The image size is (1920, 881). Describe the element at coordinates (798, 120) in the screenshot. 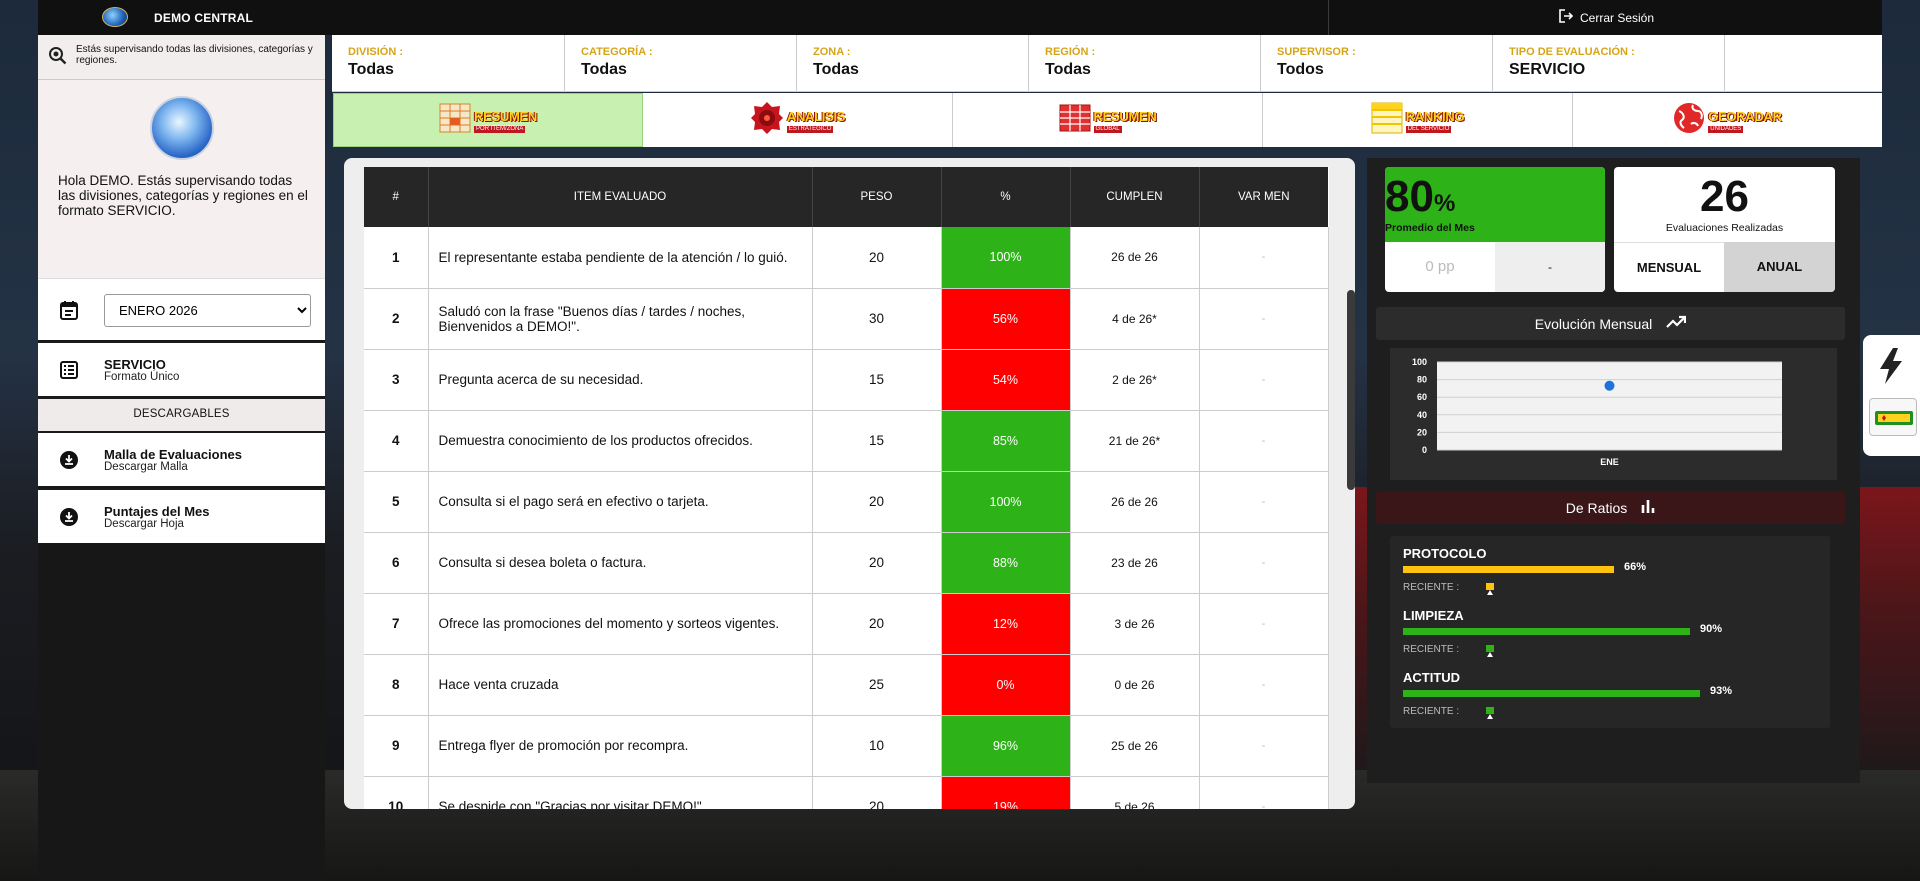

I see `tab-analisis: ANALISIS ESTRATEGICO` at that location.